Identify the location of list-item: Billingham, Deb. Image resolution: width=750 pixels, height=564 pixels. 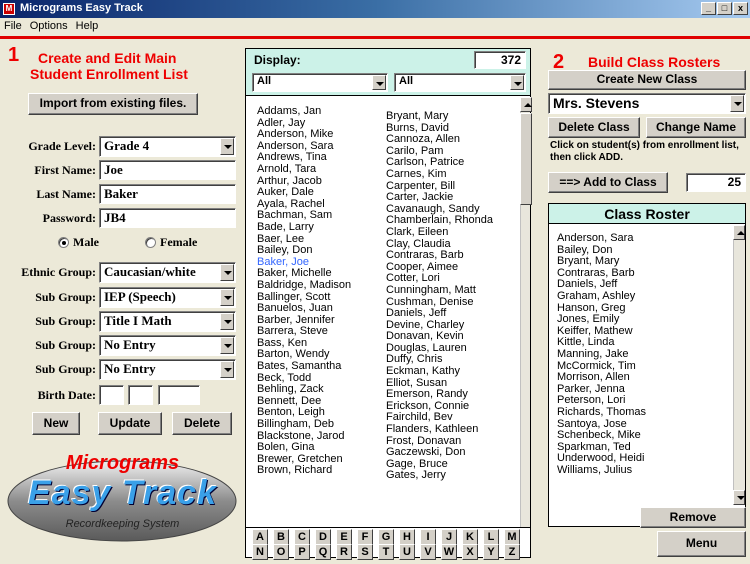
(304, 424).